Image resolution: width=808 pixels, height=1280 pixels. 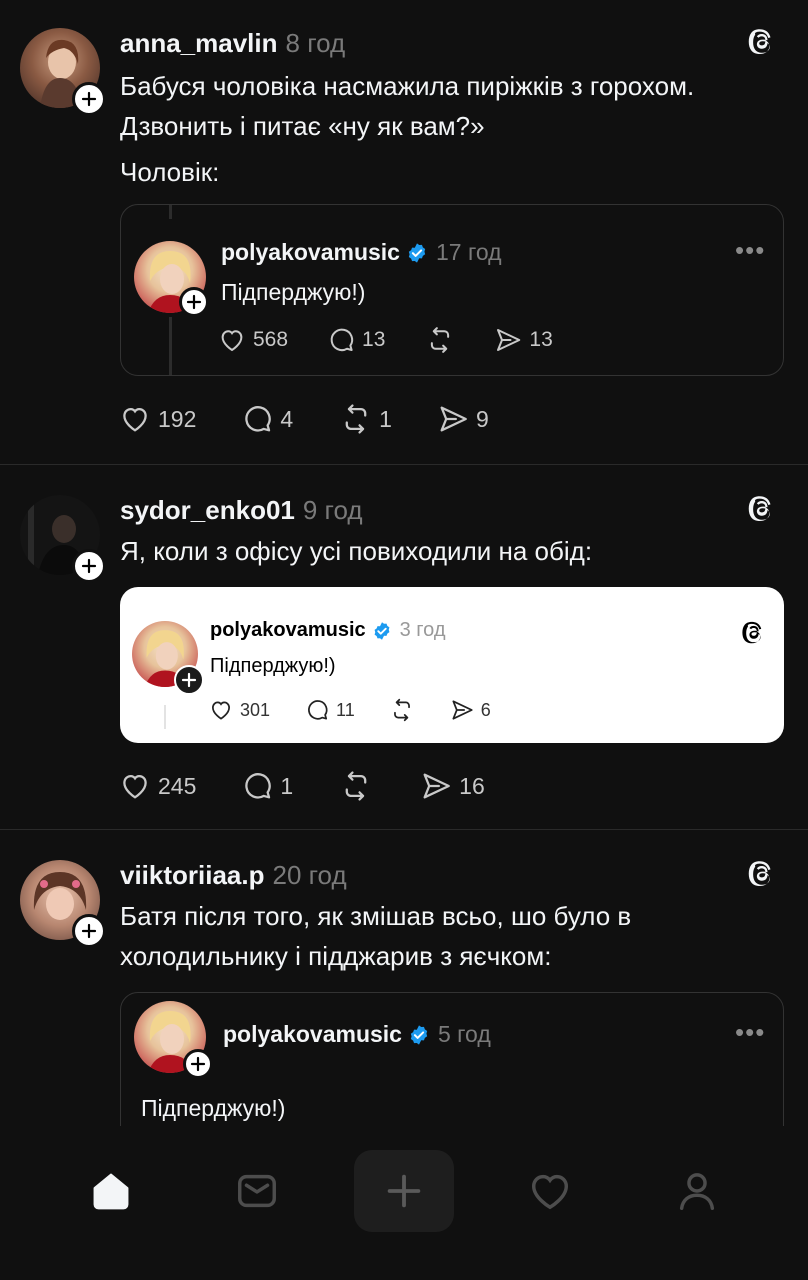 What do you see at coordinates (255, 709) in the screenshot?
I see `like-count: 301` at bounding box center [255, 709].